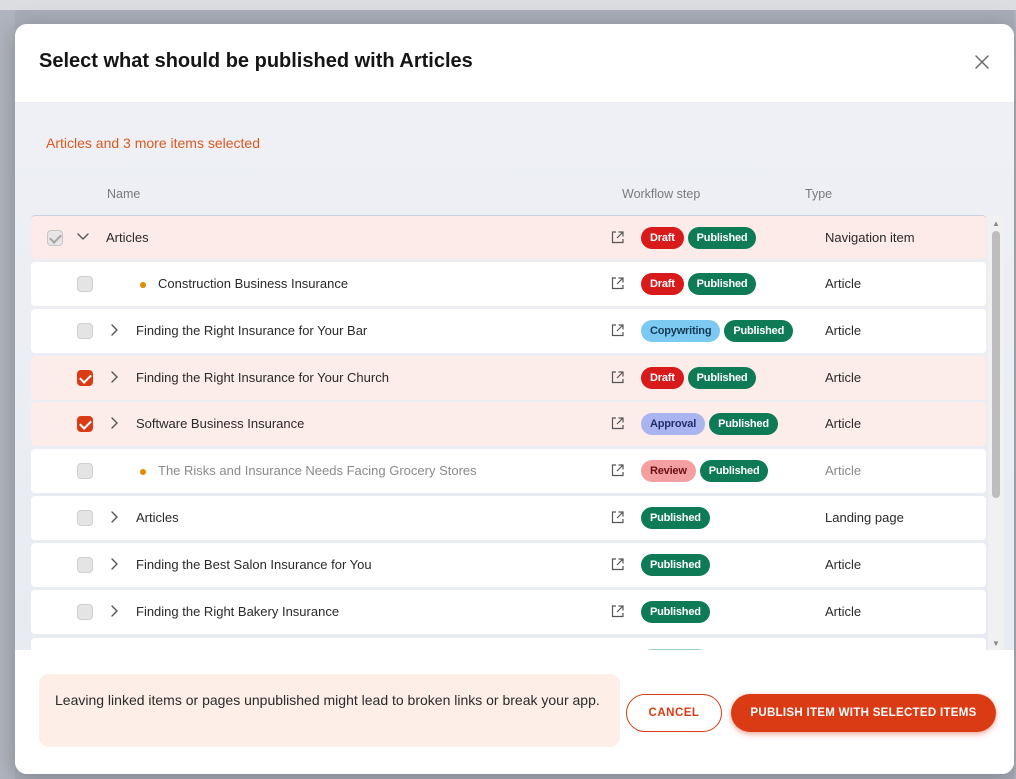  I want to click on column-header-type: Type, so click(819, 194).